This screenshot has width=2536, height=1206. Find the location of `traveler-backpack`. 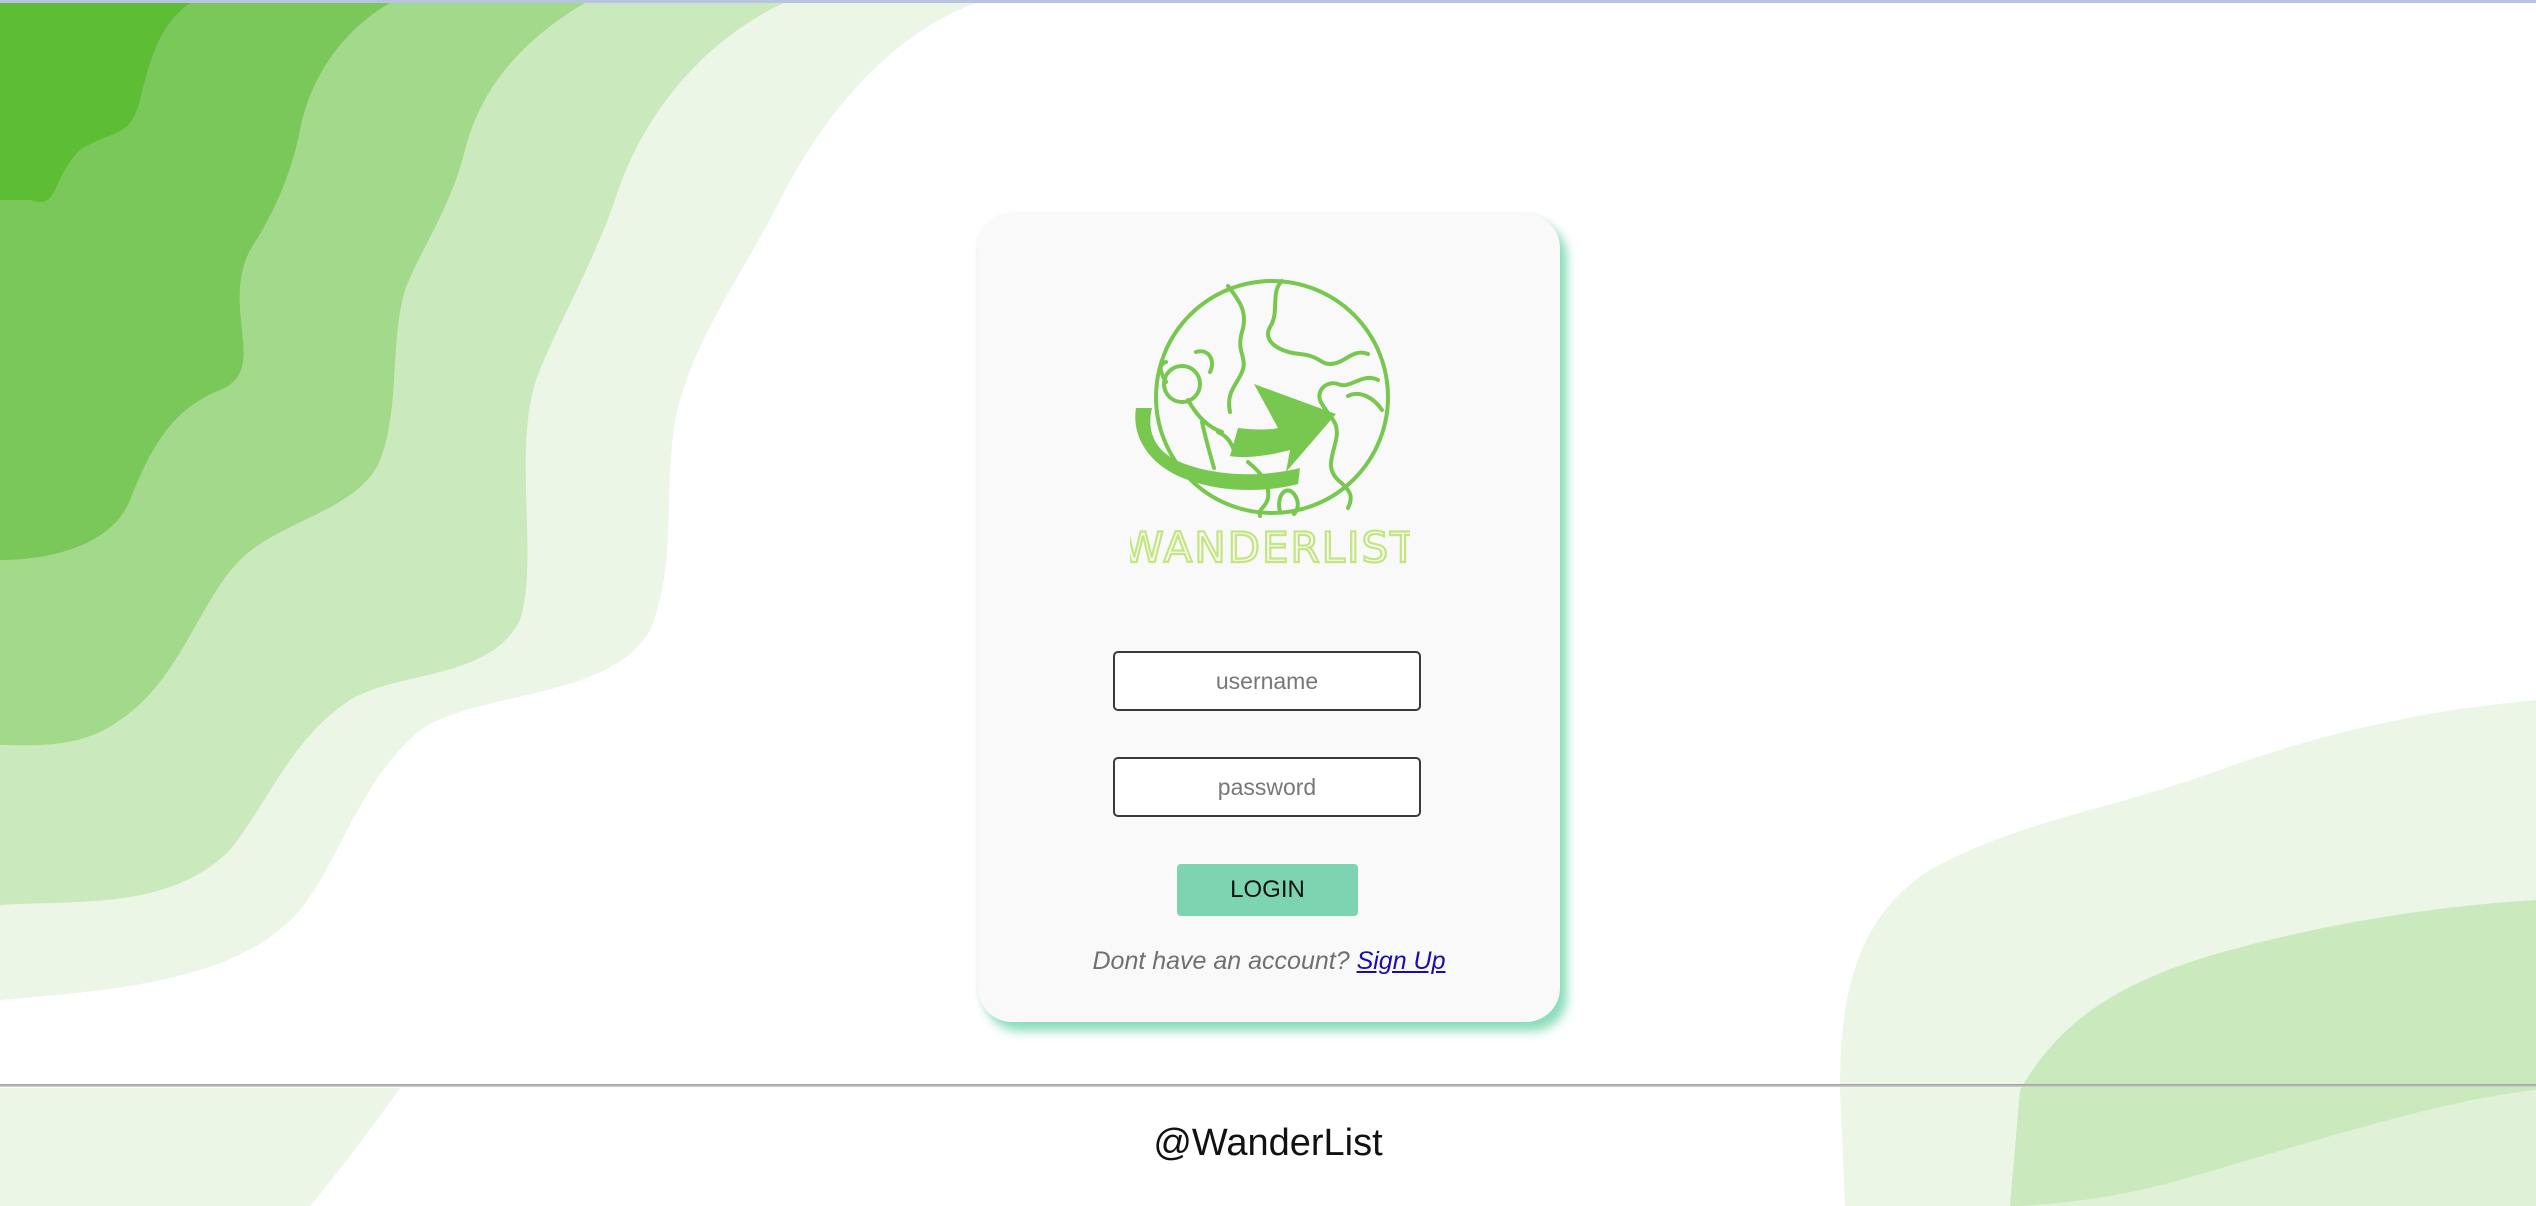

traveler-backpack is located at coordinates (1204, 361).